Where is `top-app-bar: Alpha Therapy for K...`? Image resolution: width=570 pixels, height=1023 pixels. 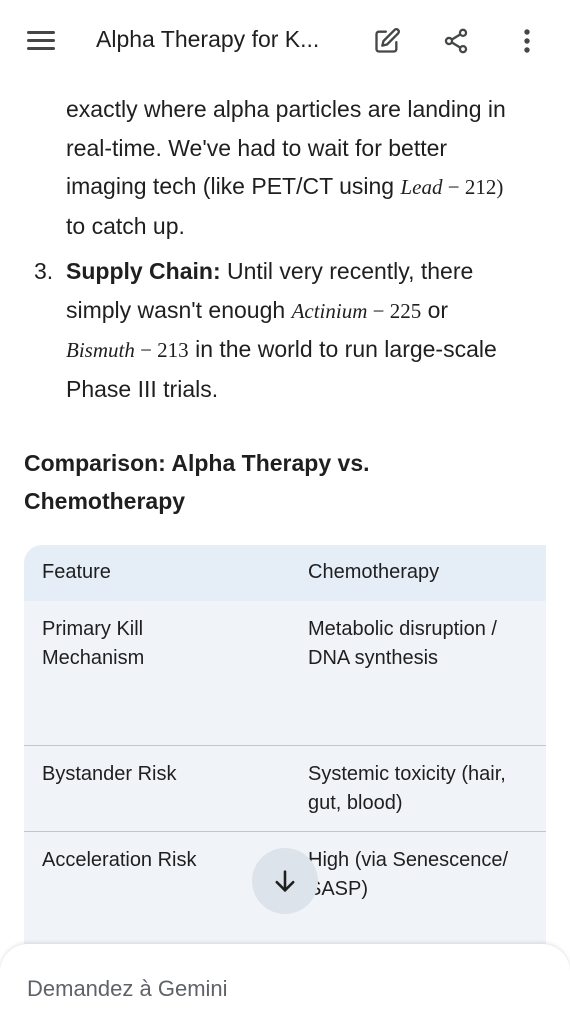 top-app-bar: Alpha Therapy for K... is located at coordinates (285, 42).